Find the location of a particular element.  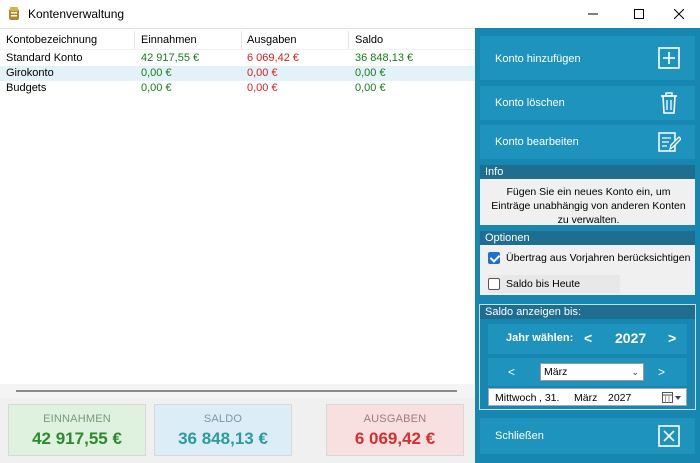

column-header-income: Einnahmen is located at coordinates (169, 40).